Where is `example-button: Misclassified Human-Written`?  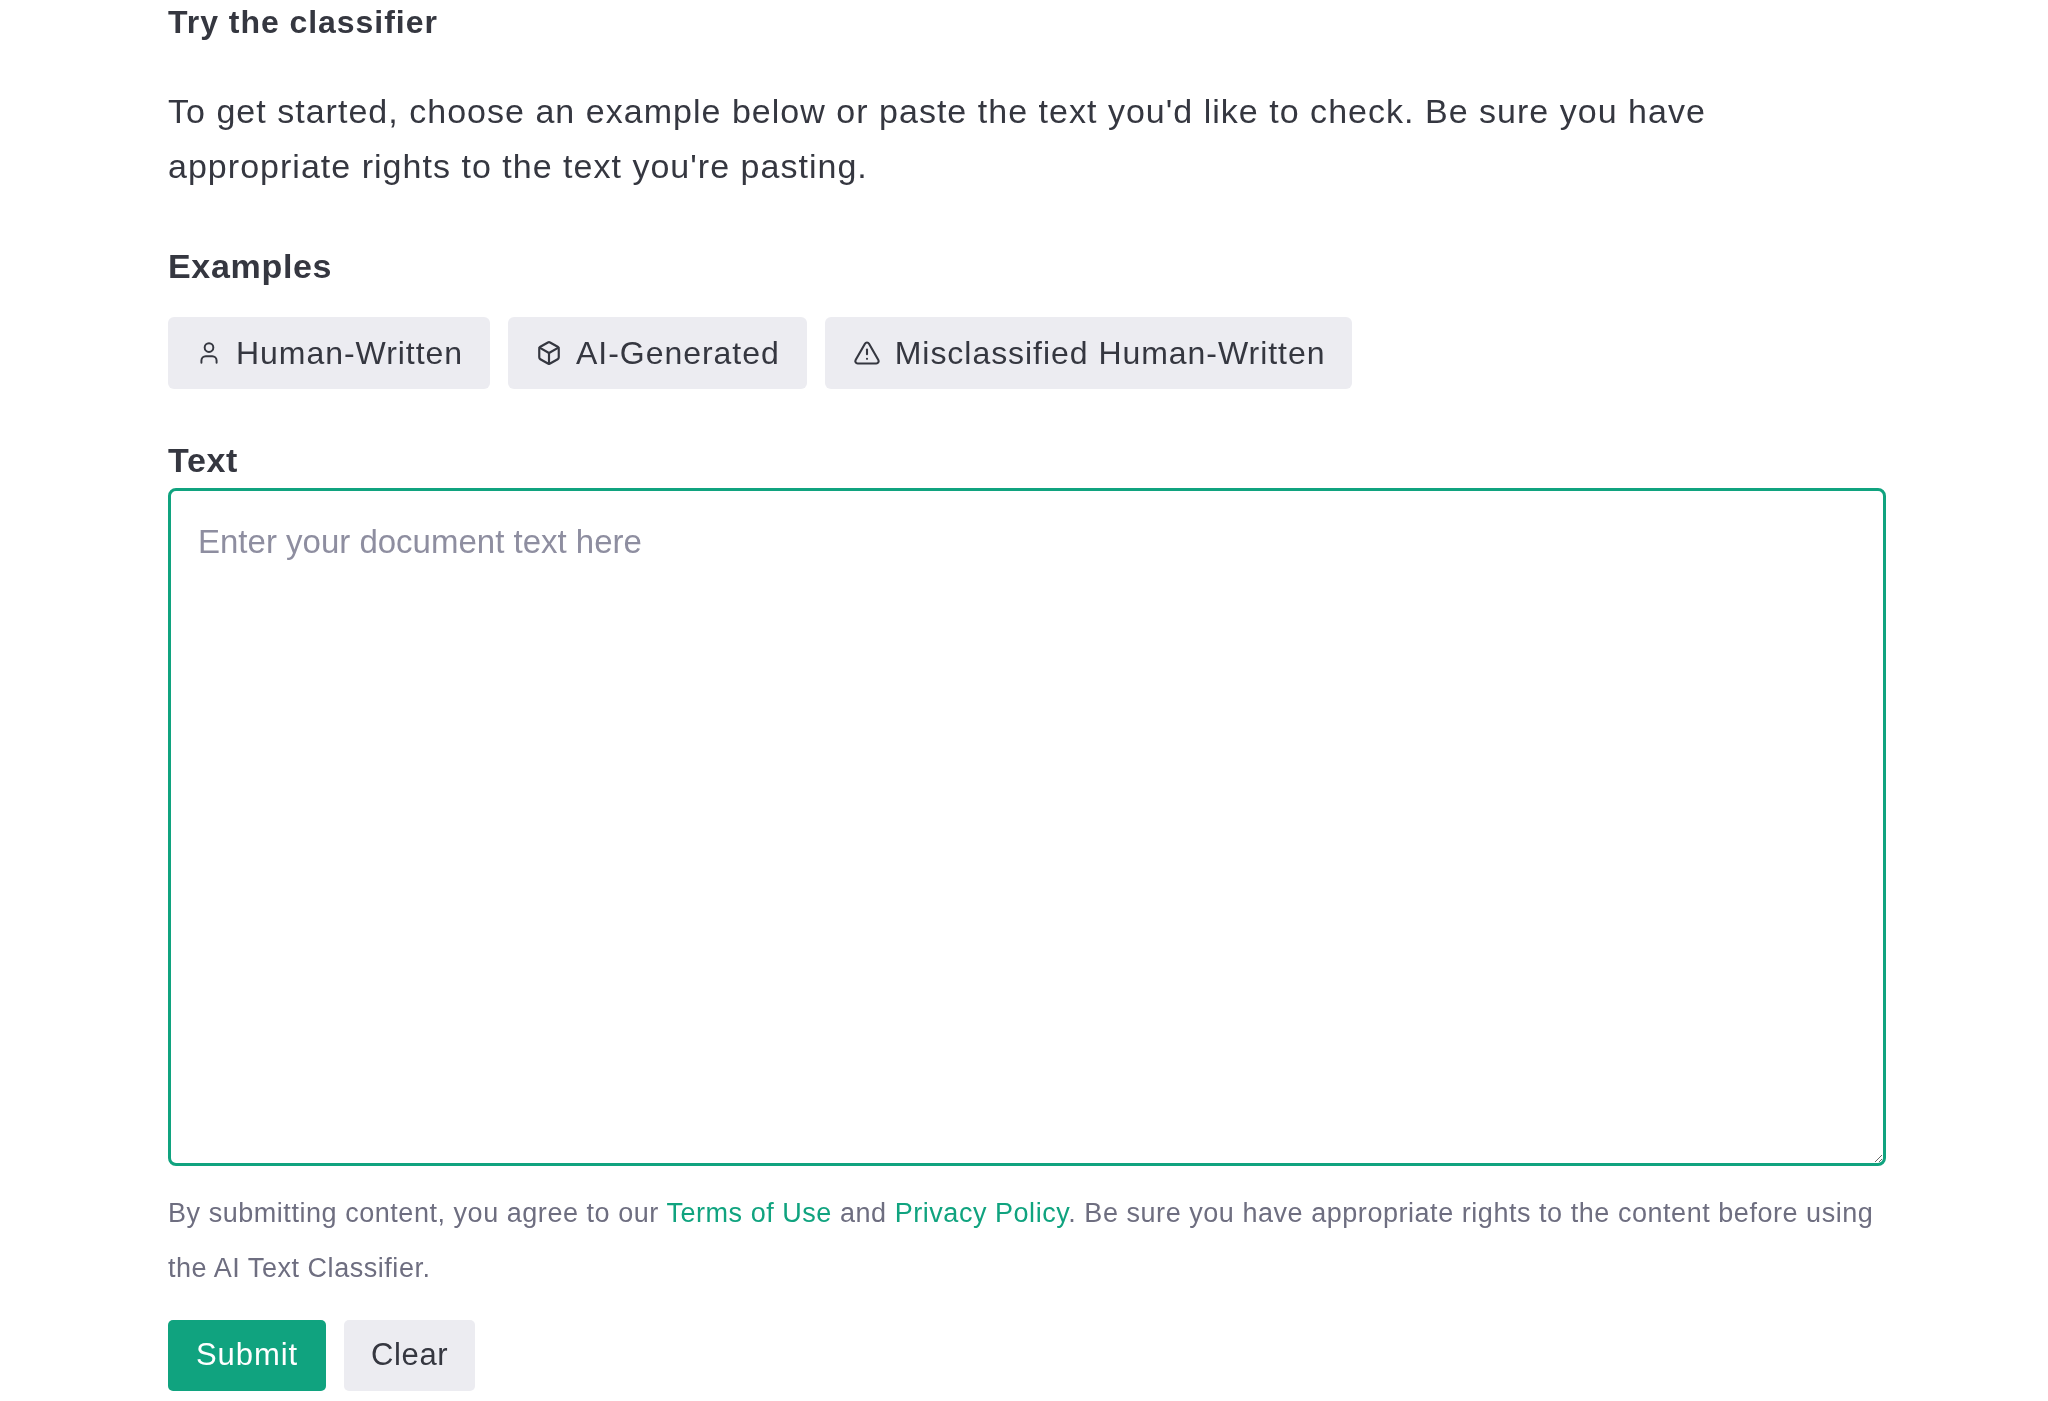
example-button: Misclassified Human-Written is located at coordinates (1088, 353).